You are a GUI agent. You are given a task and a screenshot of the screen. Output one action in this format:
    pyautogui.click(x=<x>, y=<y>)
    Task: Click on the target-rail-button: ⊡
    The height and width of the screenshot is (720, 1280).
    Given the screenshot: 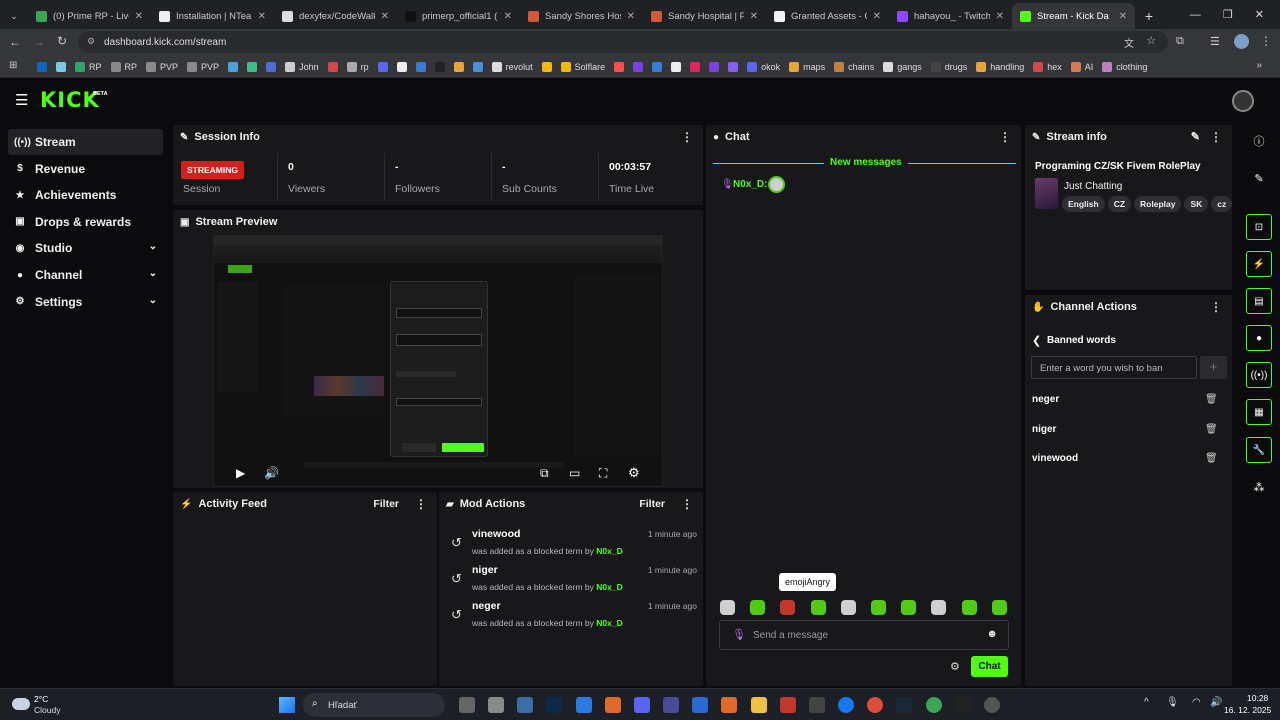 What is the action you would take?
    pyautogui.click(x=1259, y=227)
    